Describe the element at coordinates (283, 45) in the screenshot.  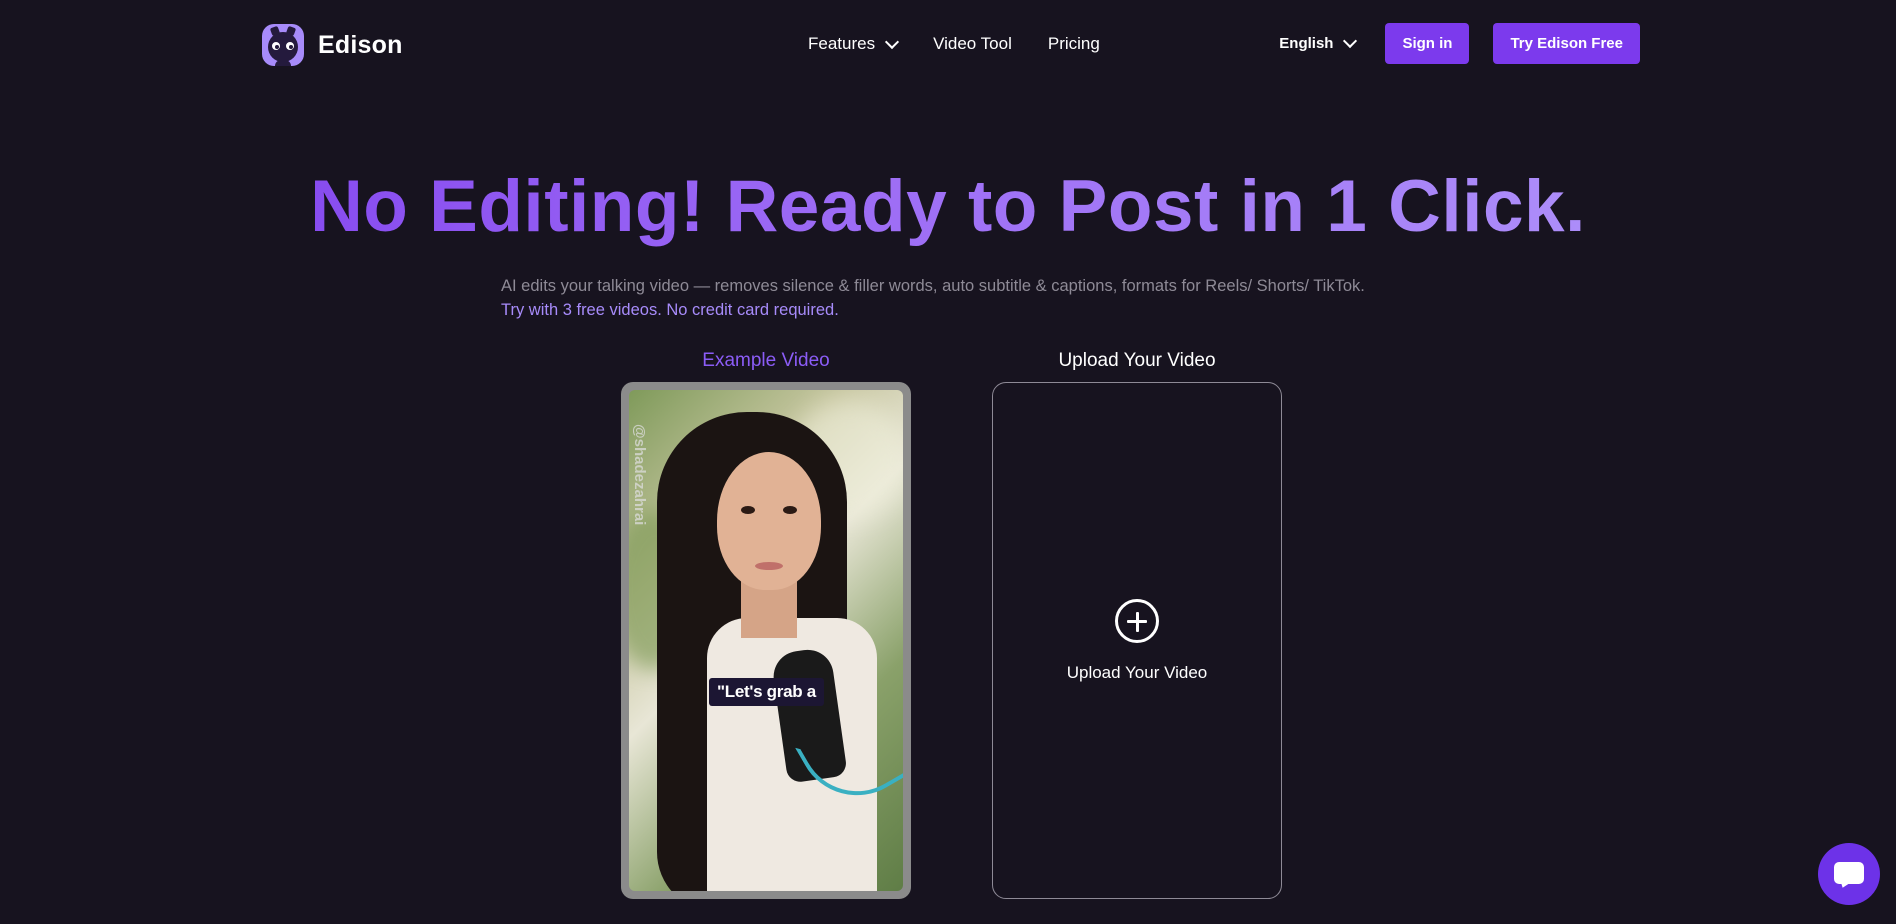
I see `logo-owl-icon` at that location.